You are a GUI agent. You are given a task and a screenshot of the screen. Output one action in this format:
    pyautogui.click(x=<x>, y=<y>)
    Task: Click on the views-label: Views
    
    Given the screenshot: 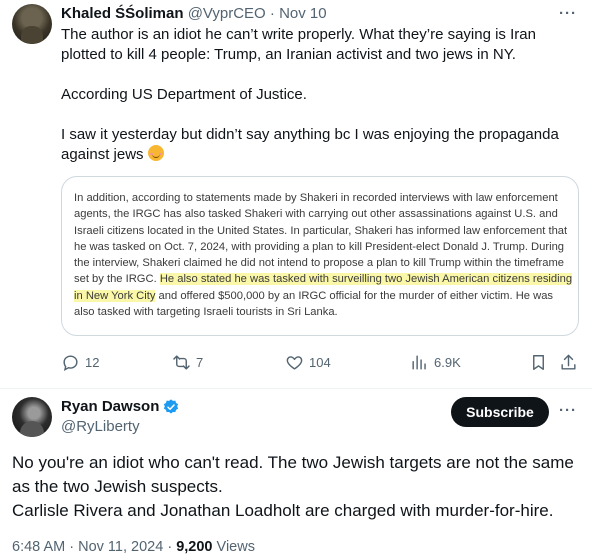 What is the action you would take?
    pyautogui.click(x=235, y=547)
    